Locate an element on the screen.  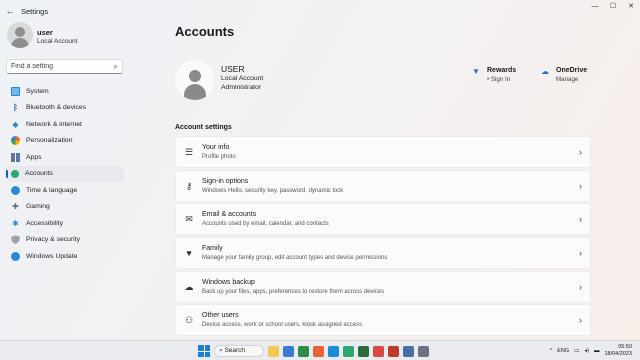
taskbar-search-label: Search is located at coordinates (235, 350).